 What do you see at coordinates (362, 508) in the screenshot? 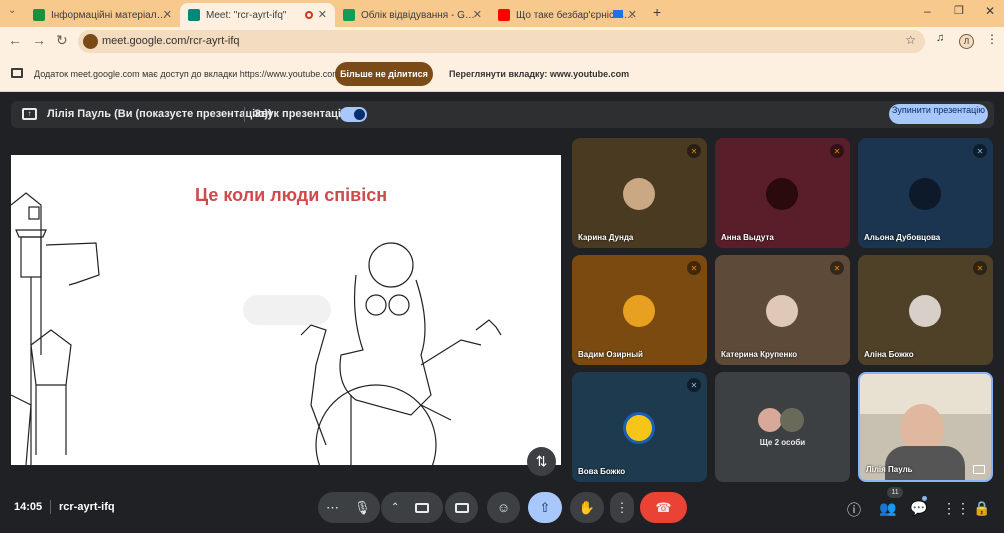
I see `mic-icon: 🎙` at bounding box center [362, 508].